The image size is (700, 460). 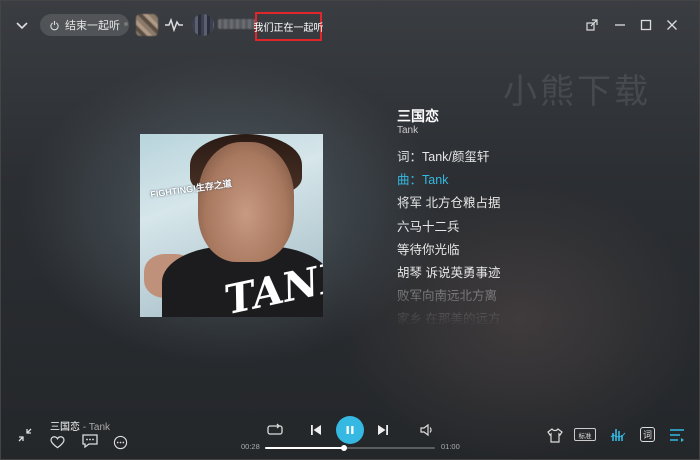 I want to click on current-time: 00:28, so click(x=250, y=446).